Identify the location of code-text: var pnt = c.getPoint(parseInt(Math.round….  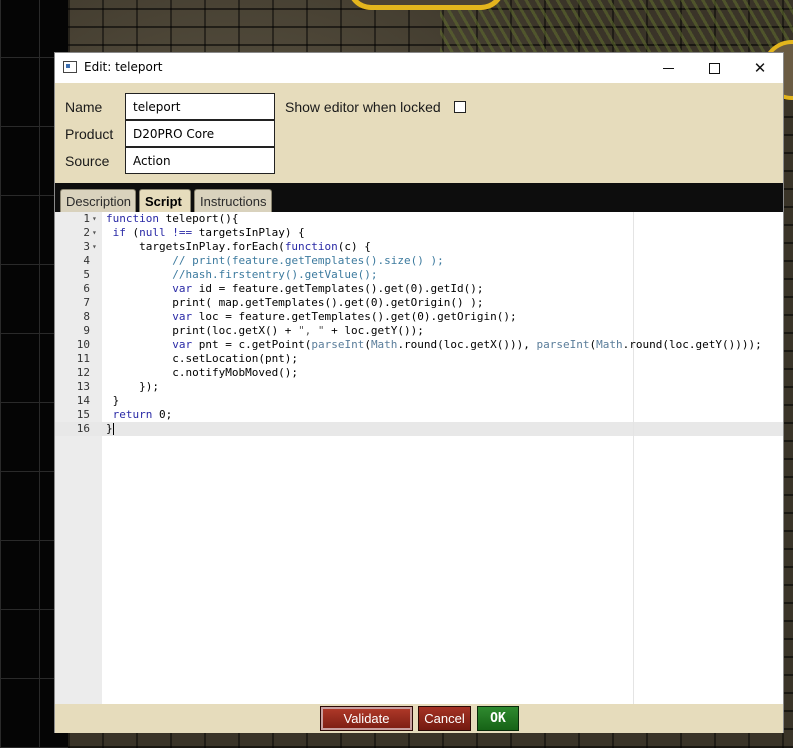
(467, 344).